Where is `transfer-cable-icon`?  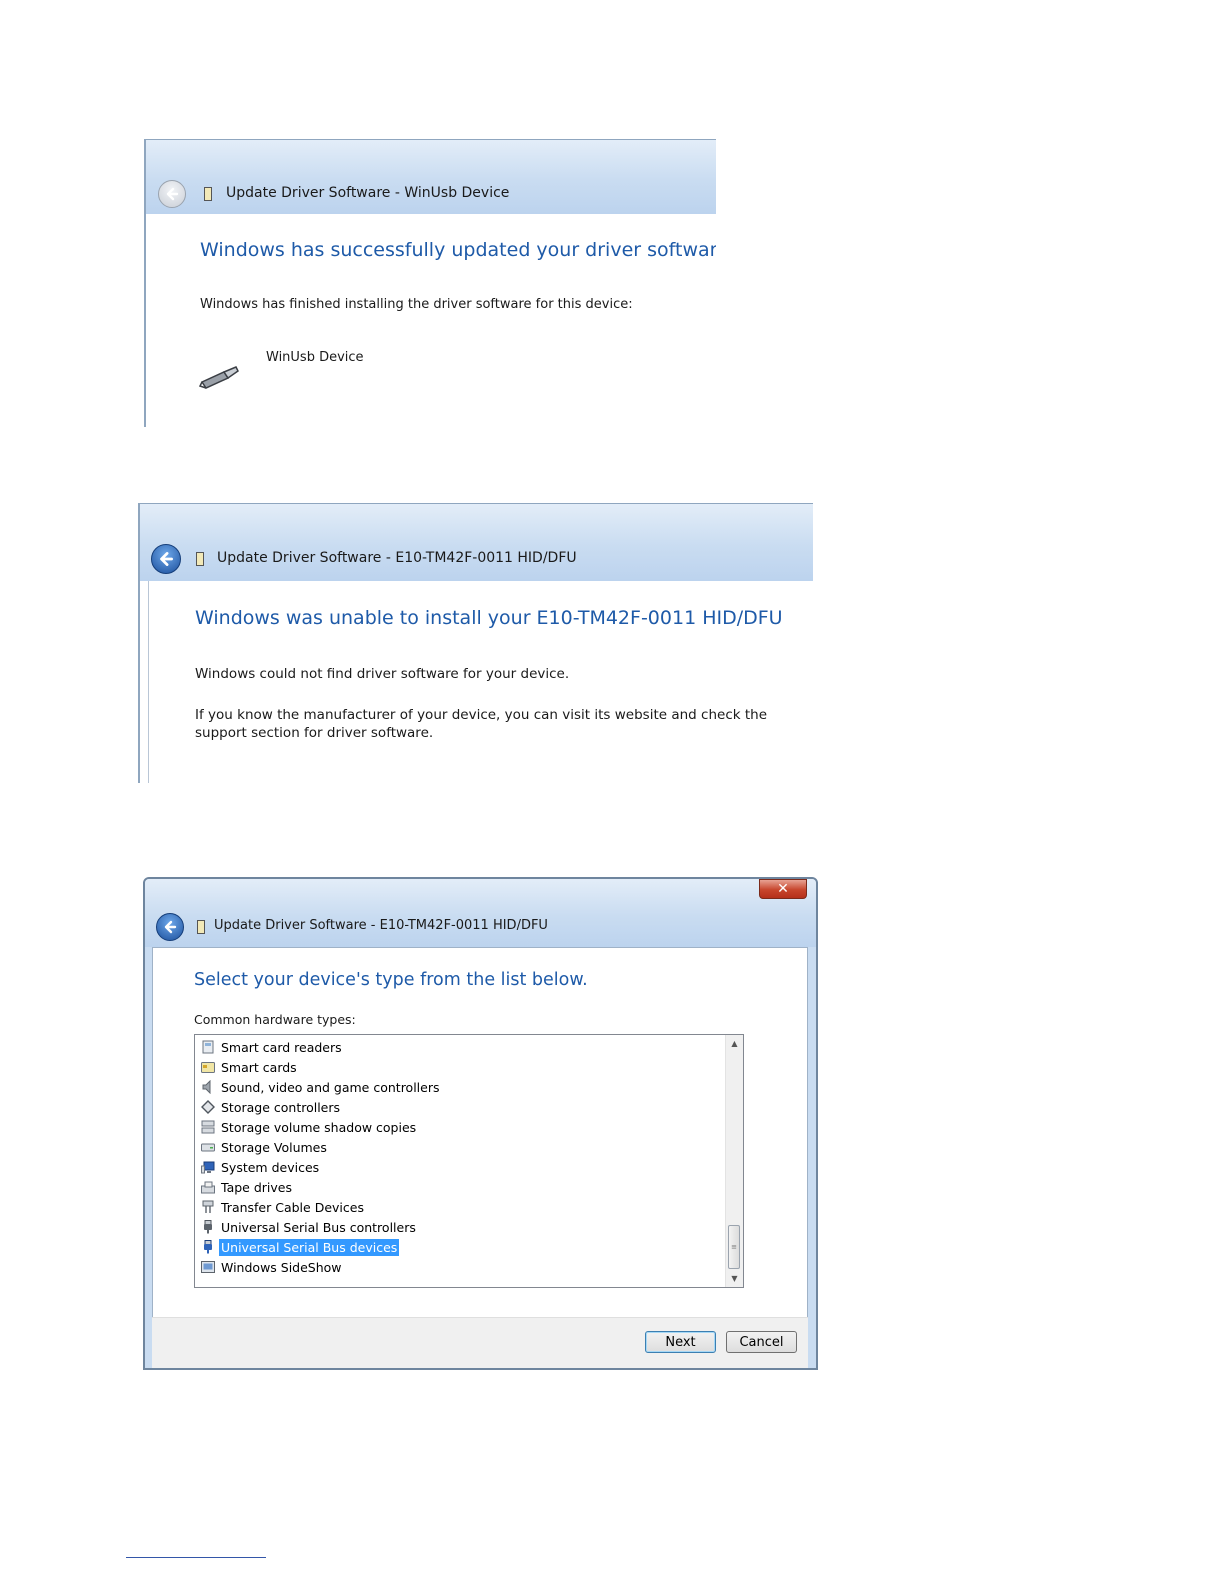
transfer-cable-icon is located at coordinates (208, 1207).